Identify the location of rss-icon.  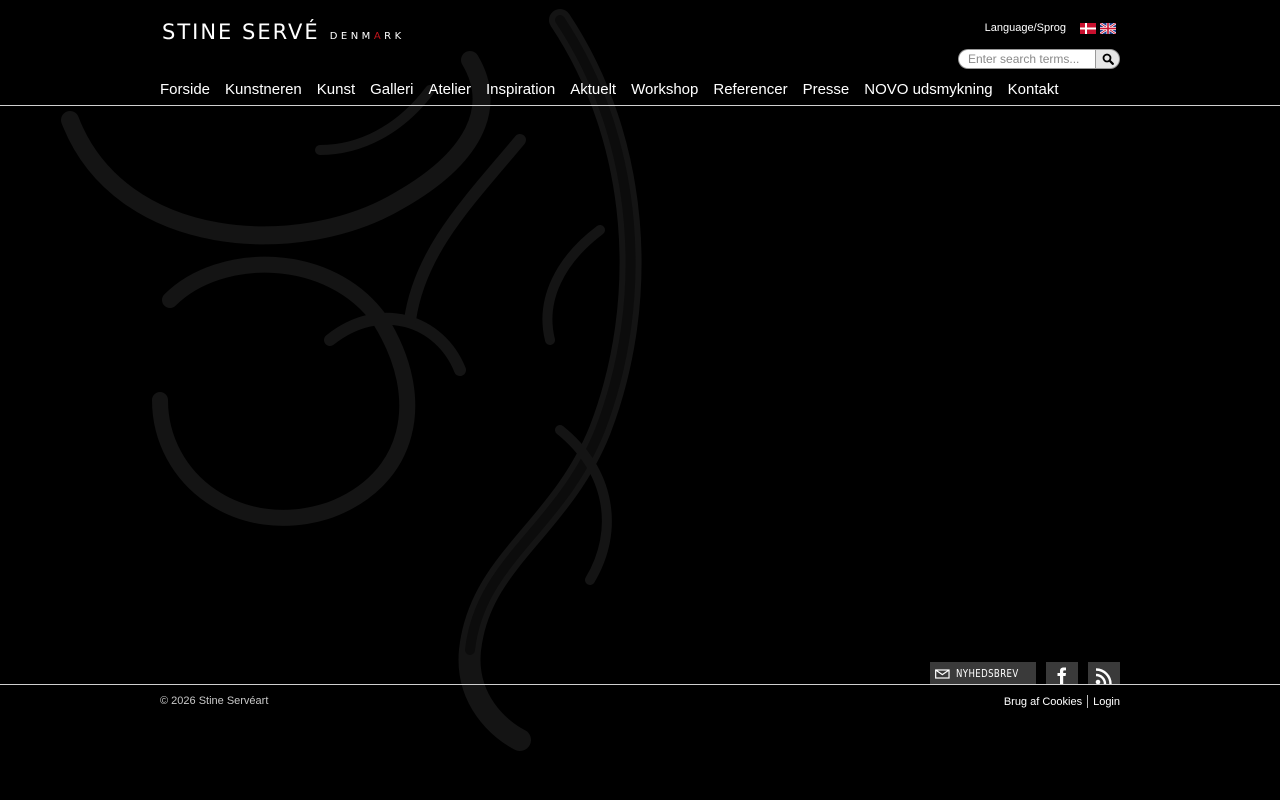
(1103, 676).